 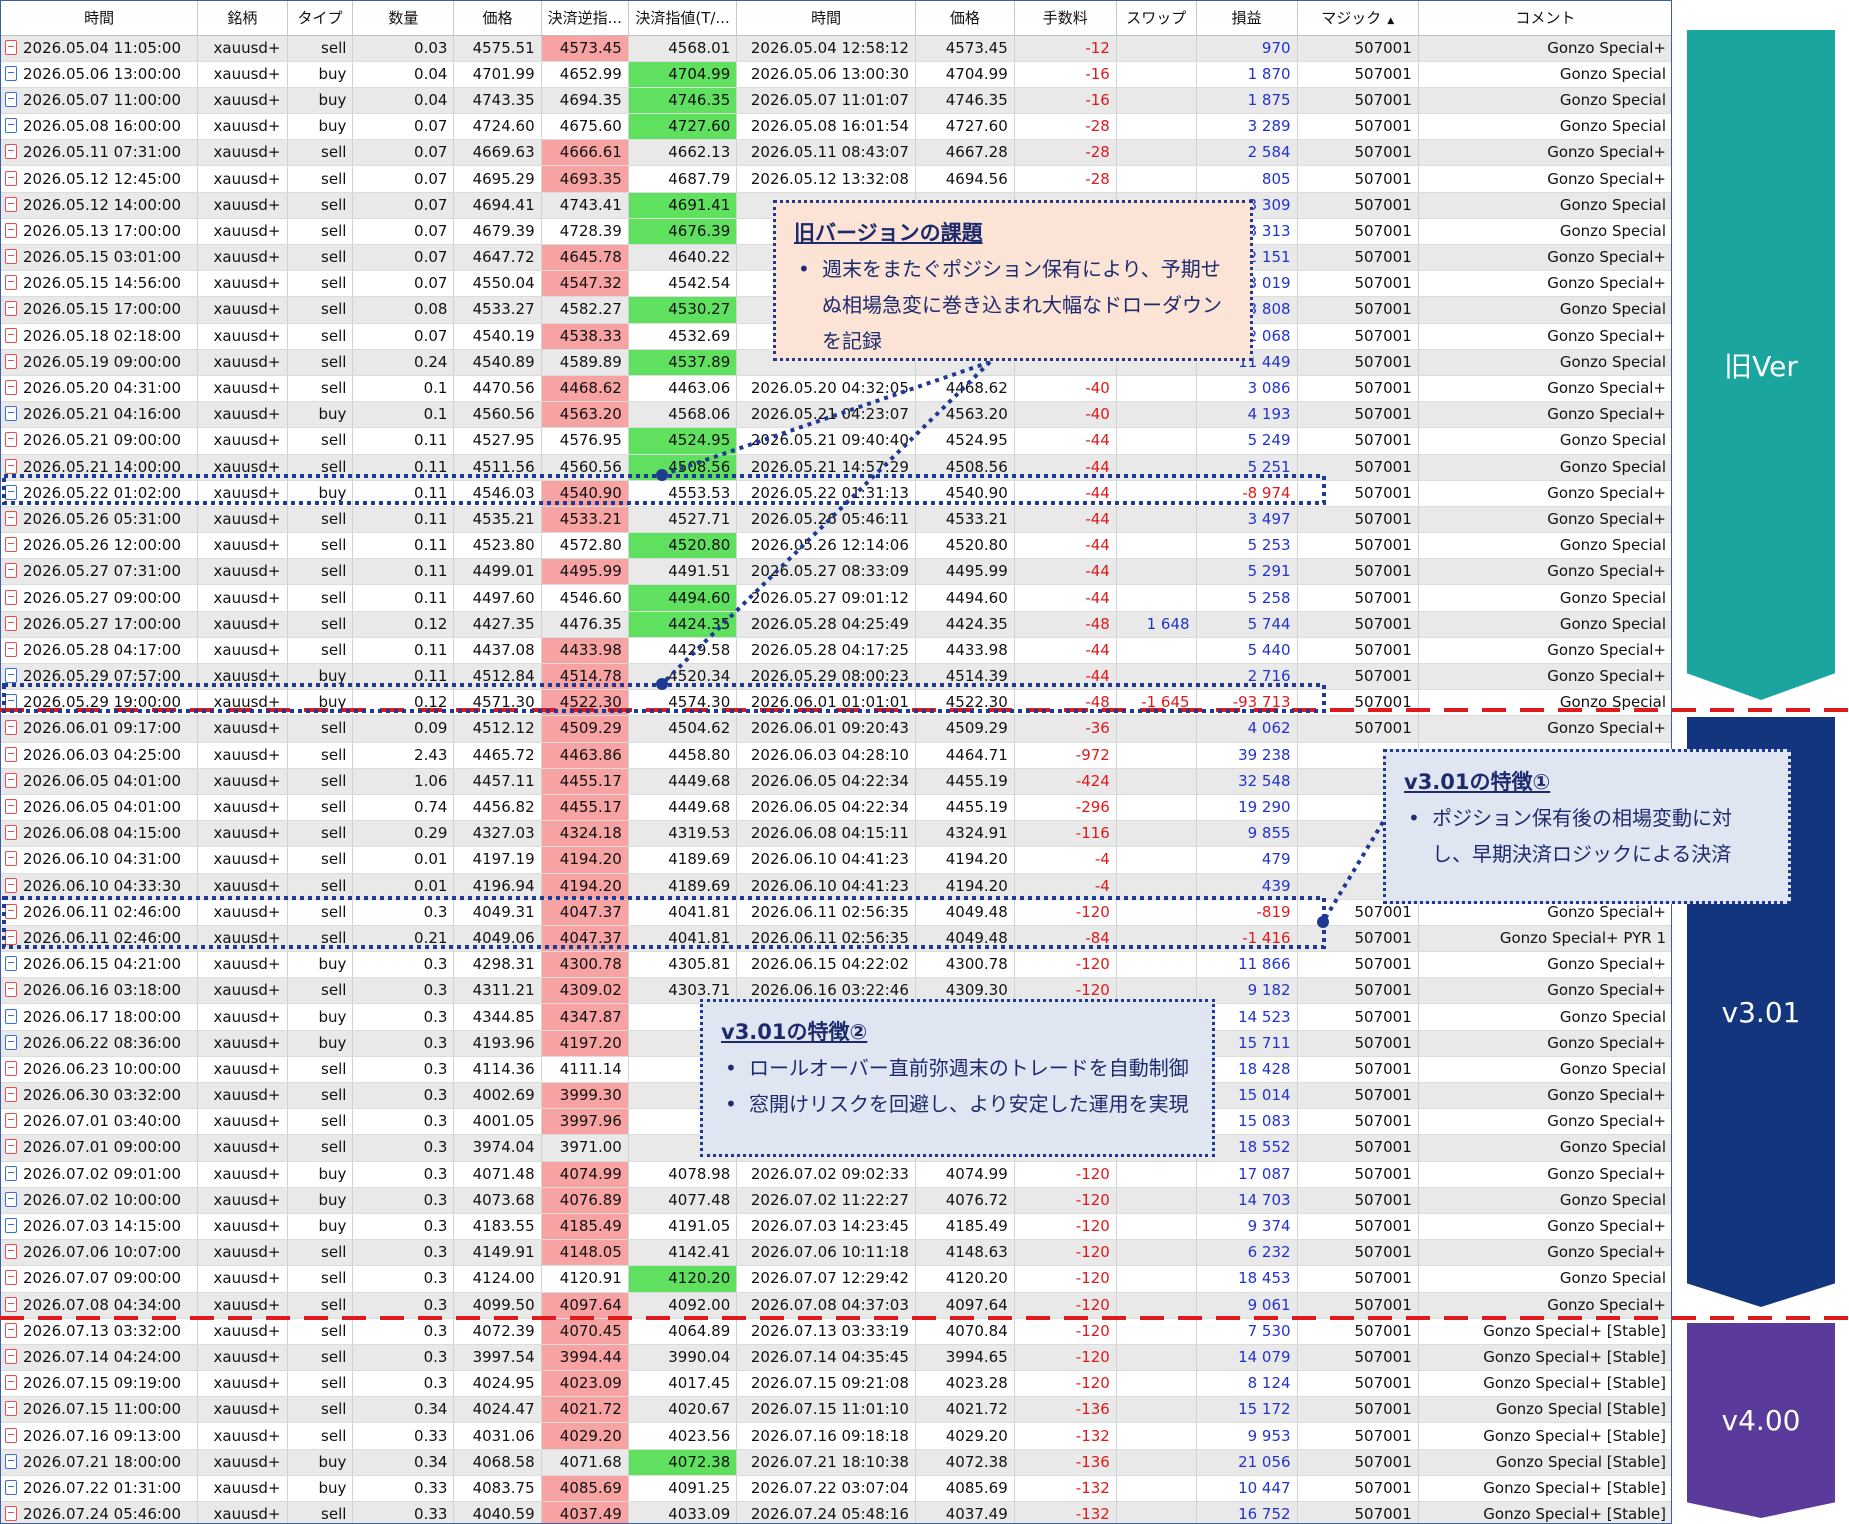 What do you see at coordinates (965, 18) in the screenshot?
I see `column-header-close-price: 価格` at bounding box center [965, 18].